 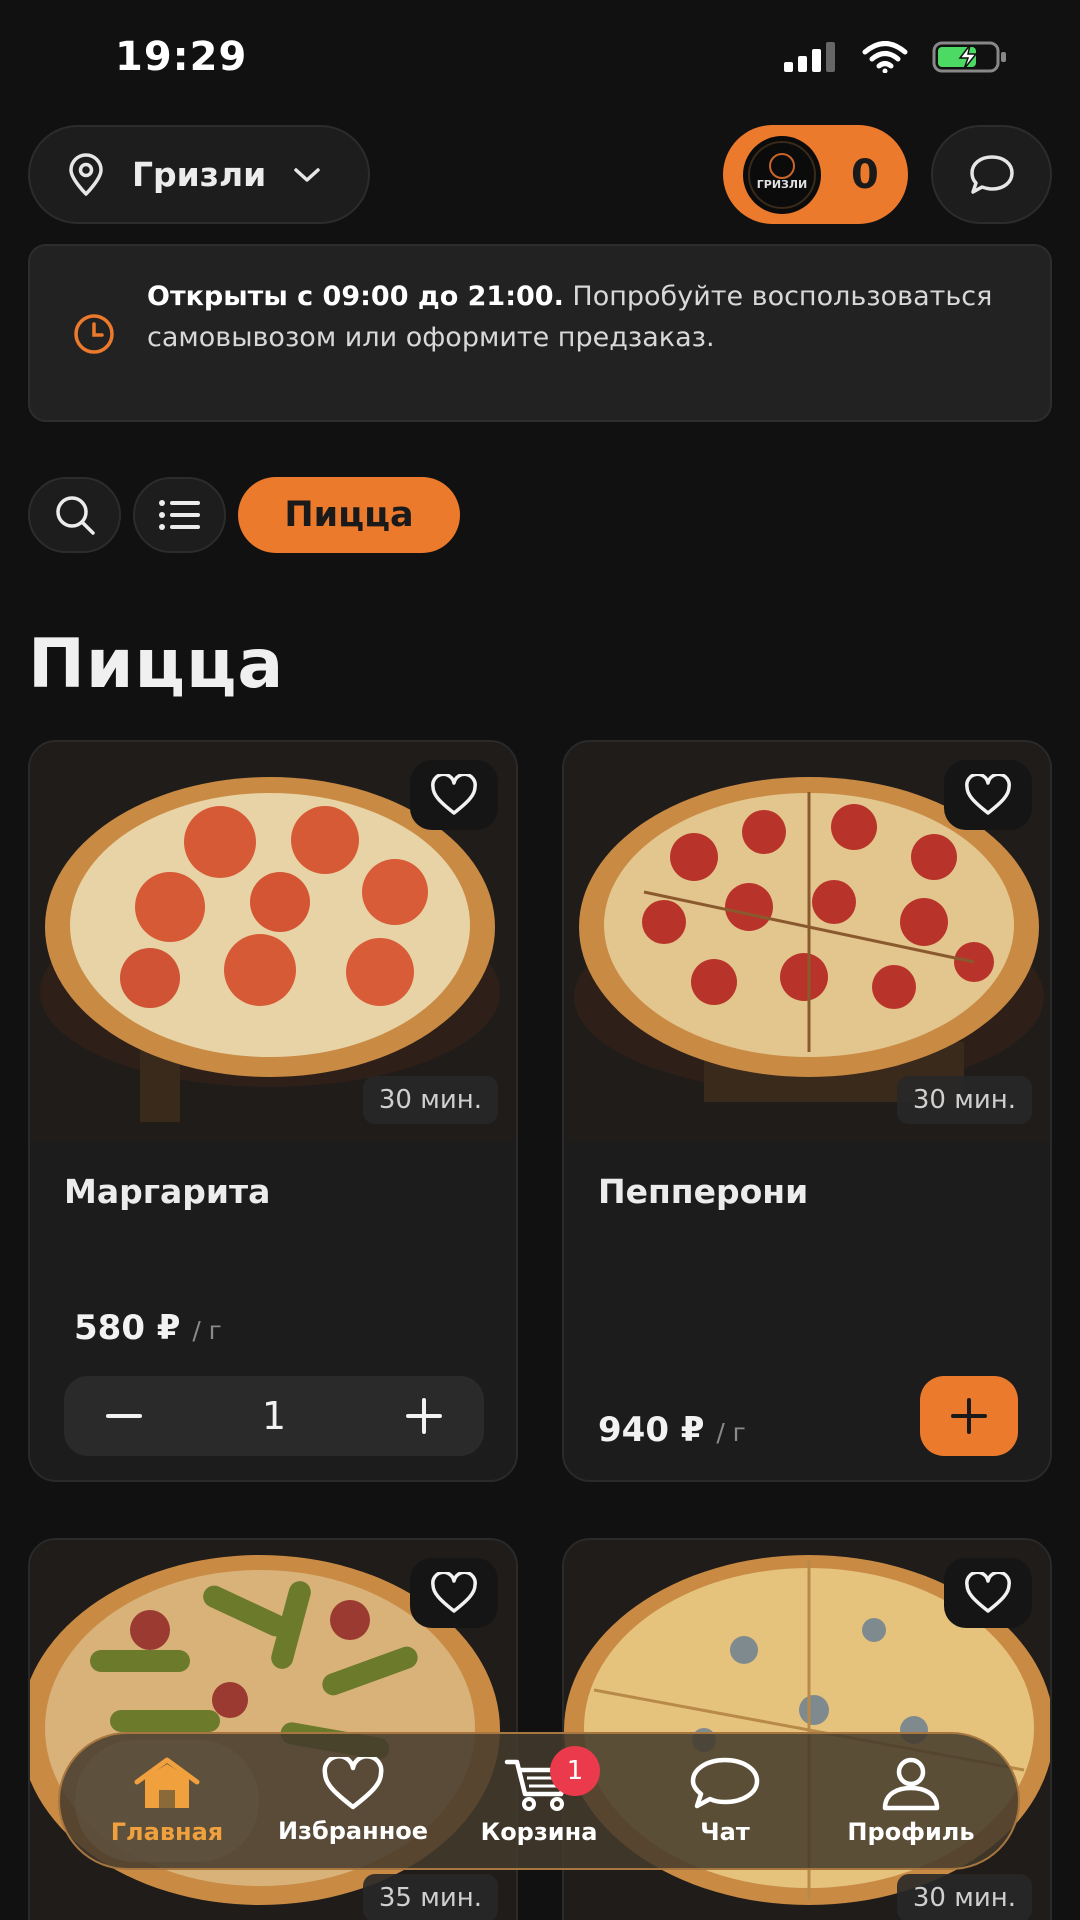 What do you see at coordinates (167, 1782) in the screenshot?
I see `home-icon` at bounding box center [167, 1782].